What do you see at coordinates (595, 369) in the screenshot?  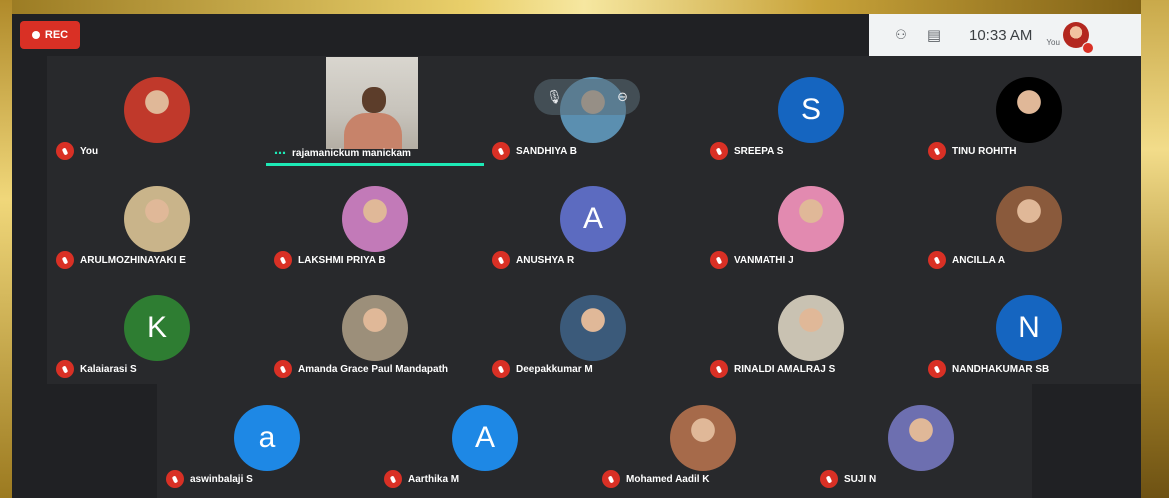 I see `participant-name-row: Deepakkumar M` at bounding box center [595, 369].